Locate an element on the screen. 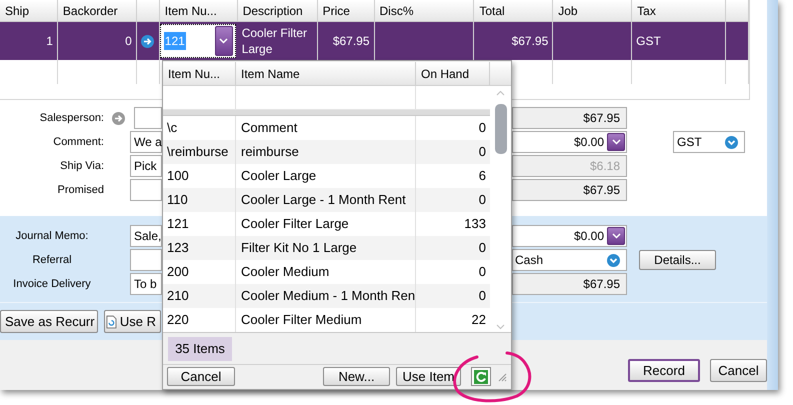  field-label: Ship Via: is located at coordinates (82, 166).